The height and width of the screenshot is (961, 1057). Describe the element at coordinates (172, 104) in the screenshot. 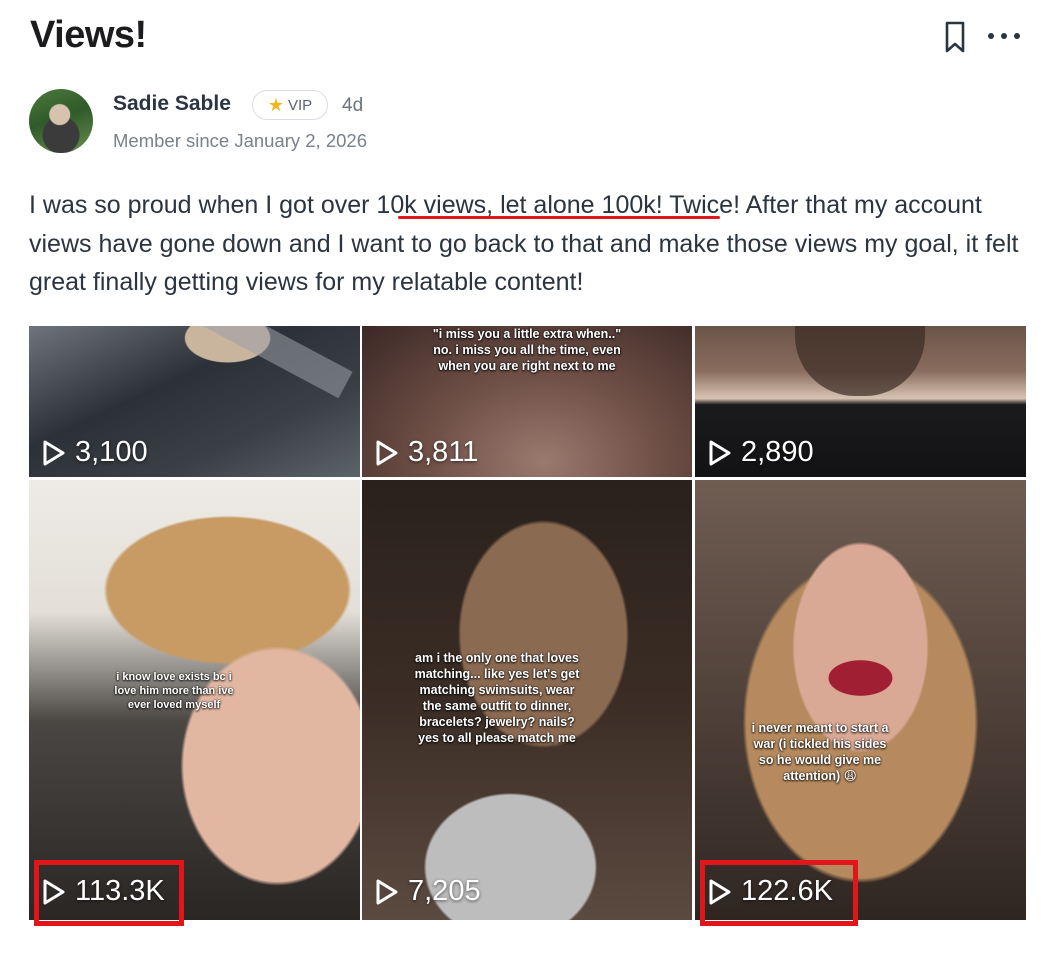

I see `author-name: Sadie Sable` at that location.